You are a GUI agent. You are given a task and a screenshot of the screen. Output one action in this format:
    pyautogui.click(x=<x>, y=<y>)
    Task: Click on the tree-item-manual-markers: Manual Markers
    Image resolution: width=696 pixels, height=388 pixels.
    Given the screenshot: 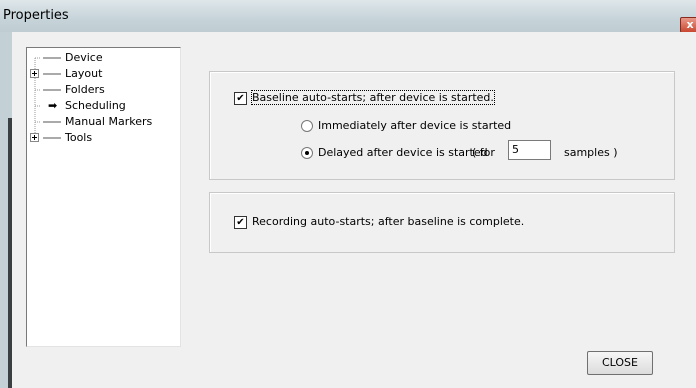 What is the action you would take?
    pyautogui.click(x=102, y=122)
    